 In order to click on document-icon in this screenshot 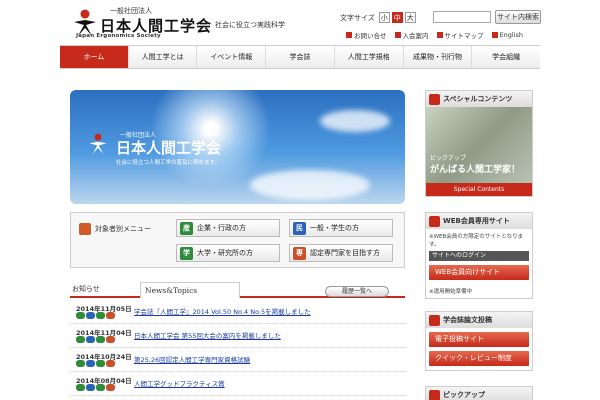, I will do `click(434, 320)`.